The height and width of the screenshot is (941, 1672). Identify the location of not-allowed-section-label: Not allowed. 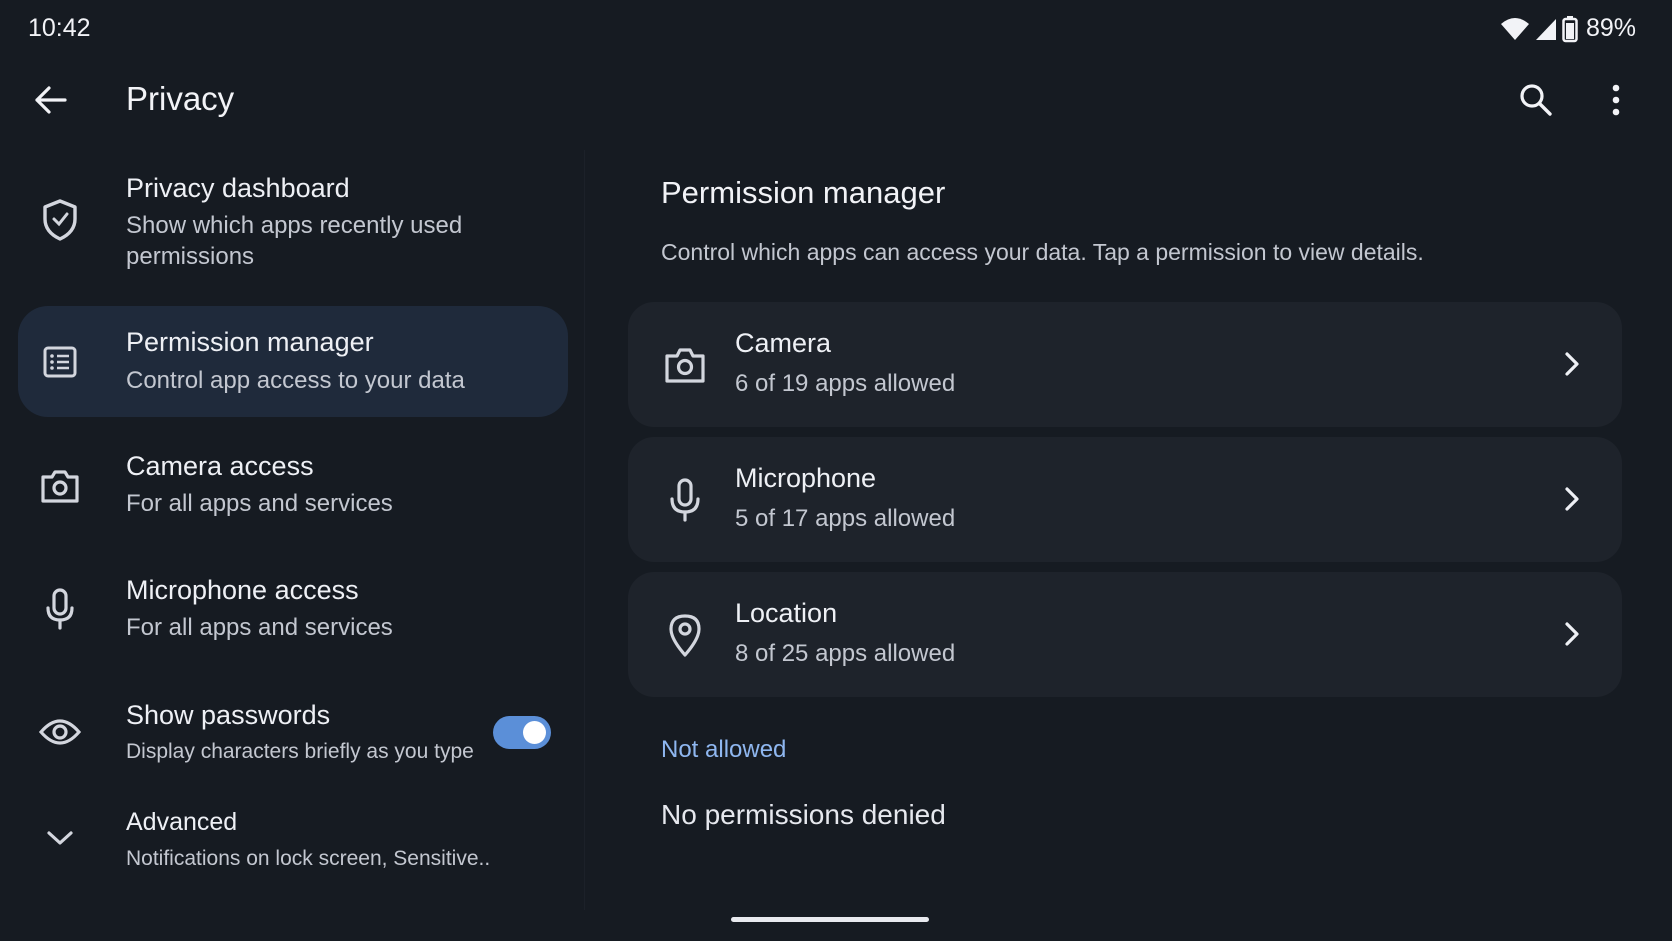
(724, 749).